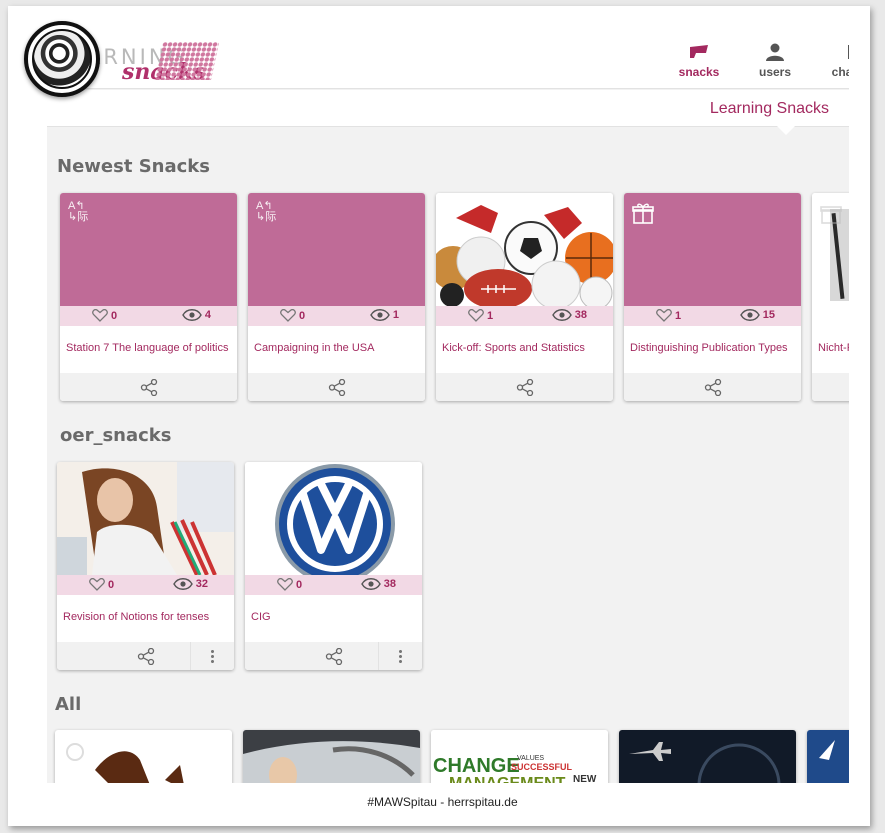  What do you see at coordinates (830, 297) in the screenshot?
I see `snack-card: Nicht-F` at bounding box center [830, 297].